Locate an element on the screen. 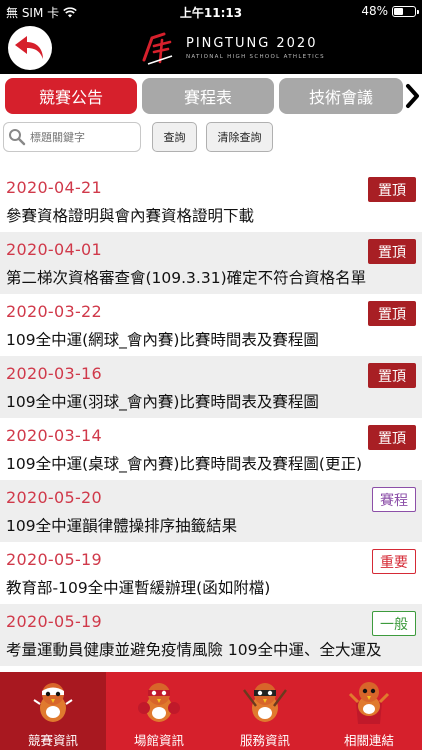 The image size is (422, 750). clock: 上午11:13 is located at coordinates (211, 13).